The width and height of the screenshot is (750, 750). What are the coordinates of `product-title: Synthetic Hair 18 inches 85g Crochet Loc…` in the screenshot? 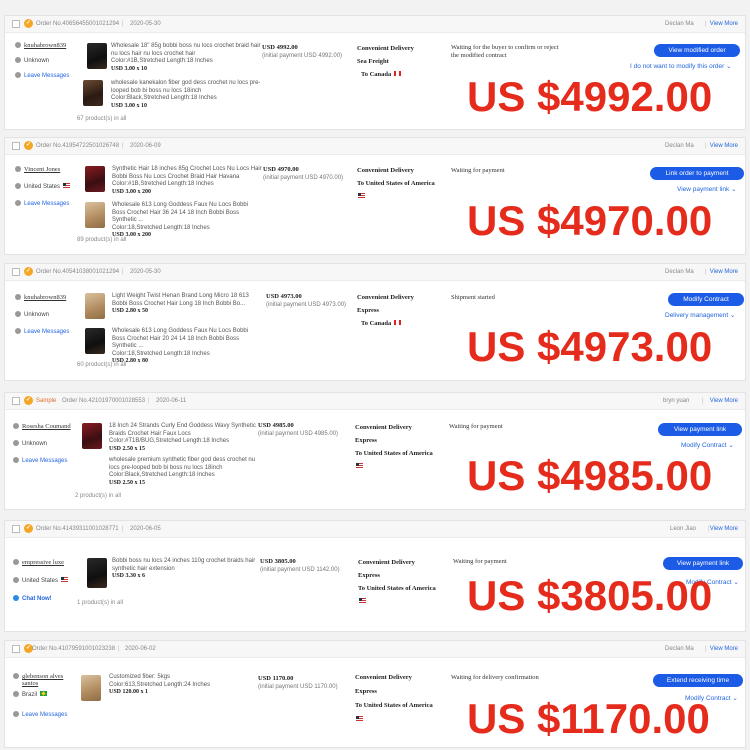 It's located at (187, 173).